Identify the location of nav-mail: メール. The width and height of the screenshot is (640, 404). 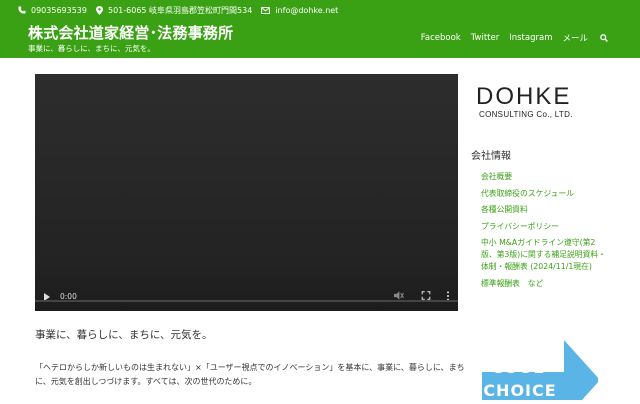
(575, 38).